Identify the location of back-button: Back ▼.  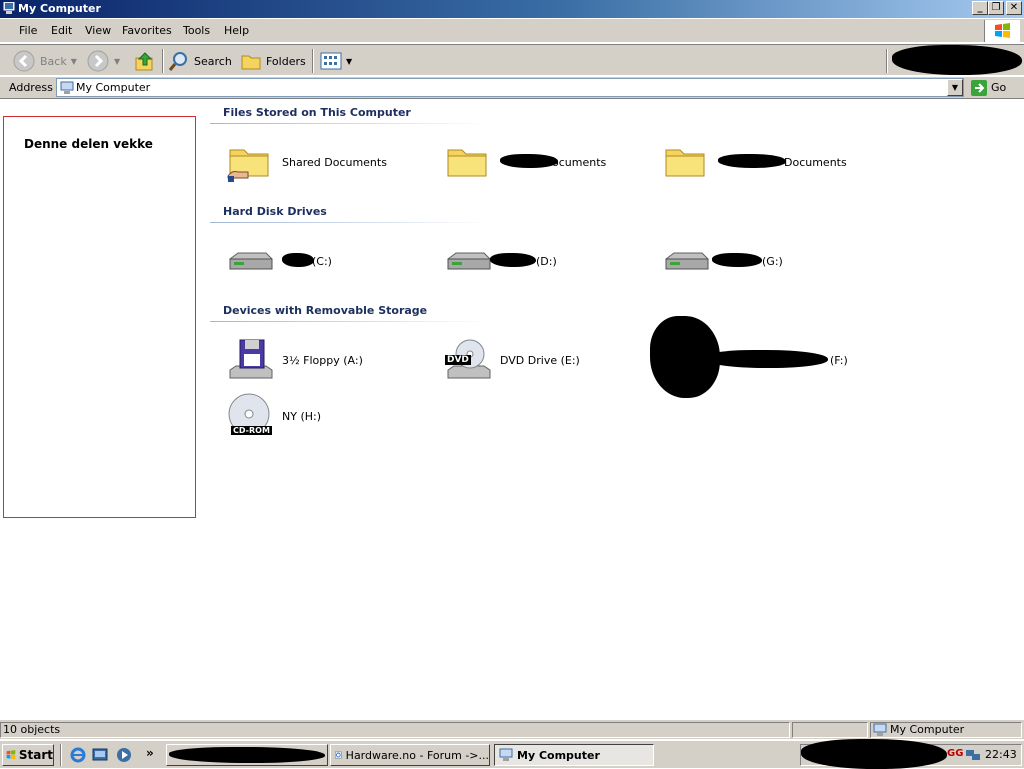
(44, 61).